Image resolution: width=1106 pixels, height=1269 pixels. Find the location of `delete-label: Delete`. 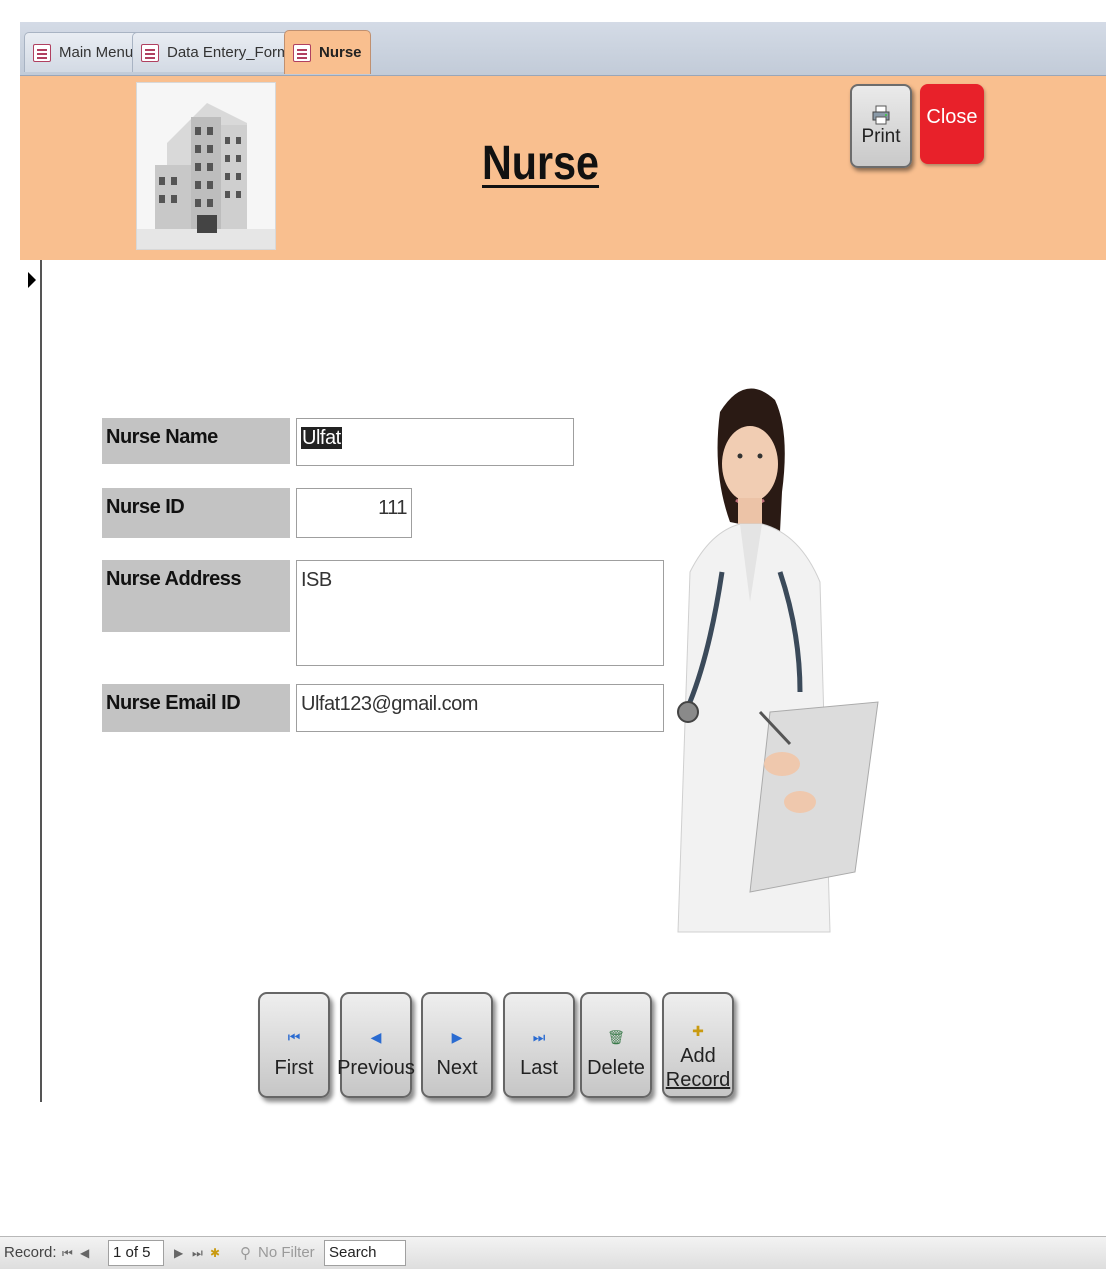

delete-label: Delete is located at coordinates (616, 1068).